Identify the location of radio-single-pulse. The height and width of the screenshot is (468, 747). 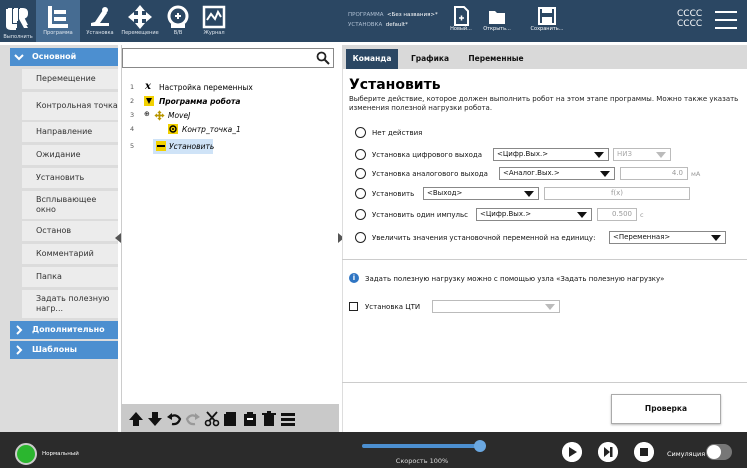
(360, 214).